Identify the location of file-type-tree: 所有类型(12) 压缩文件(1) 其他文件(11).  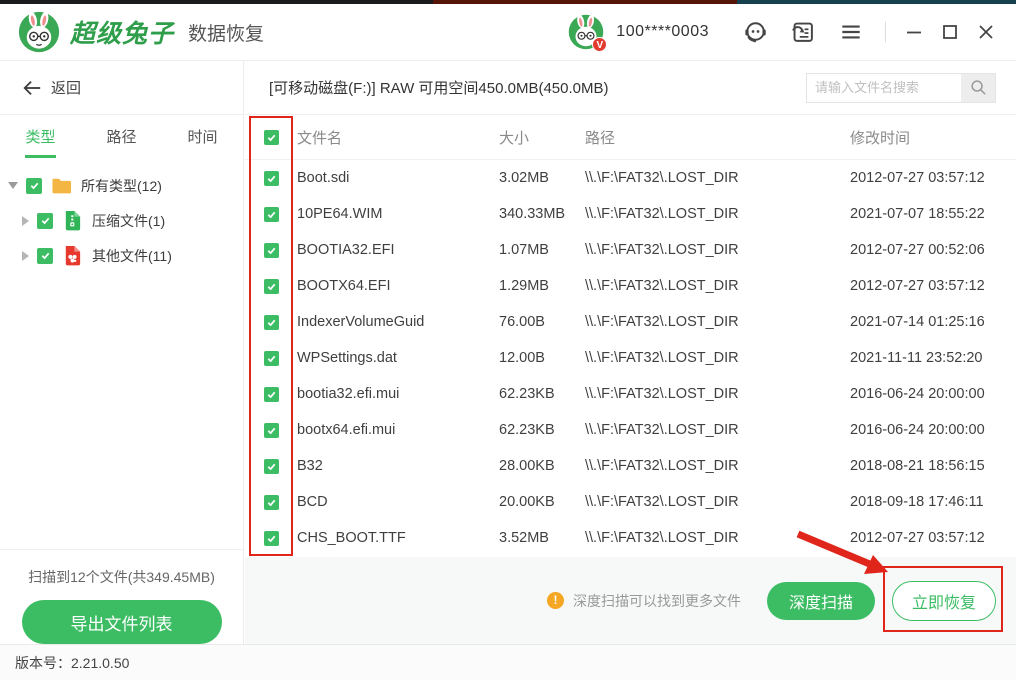
(121, 216).